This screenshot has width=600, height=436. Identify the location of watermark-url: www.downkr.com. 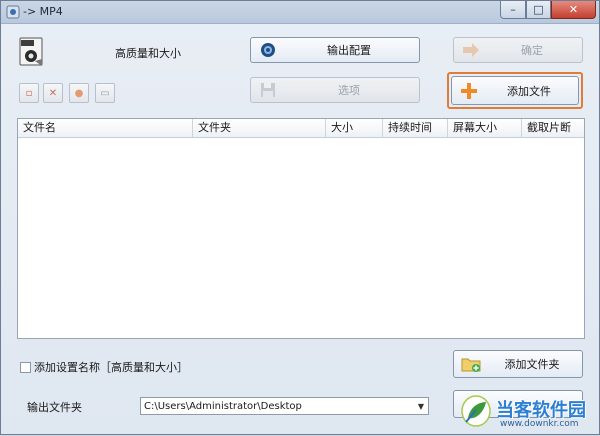
(539, 424).